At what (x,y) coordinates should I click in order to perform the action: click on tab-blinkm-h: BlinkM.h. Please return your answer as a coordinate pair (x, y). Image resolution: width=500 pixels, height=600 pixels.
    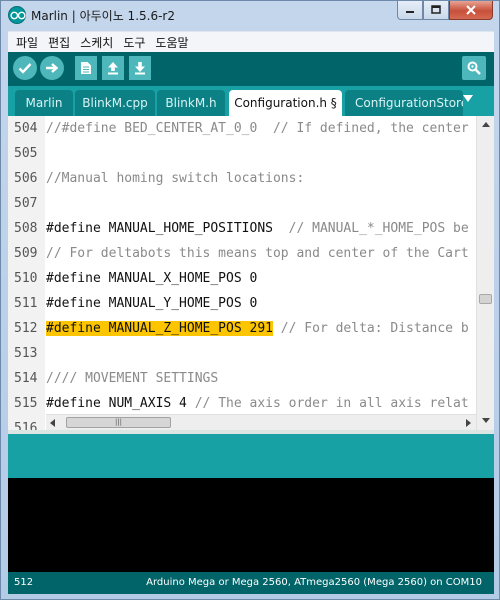
    Looking at the image, I should click on (191, 103).